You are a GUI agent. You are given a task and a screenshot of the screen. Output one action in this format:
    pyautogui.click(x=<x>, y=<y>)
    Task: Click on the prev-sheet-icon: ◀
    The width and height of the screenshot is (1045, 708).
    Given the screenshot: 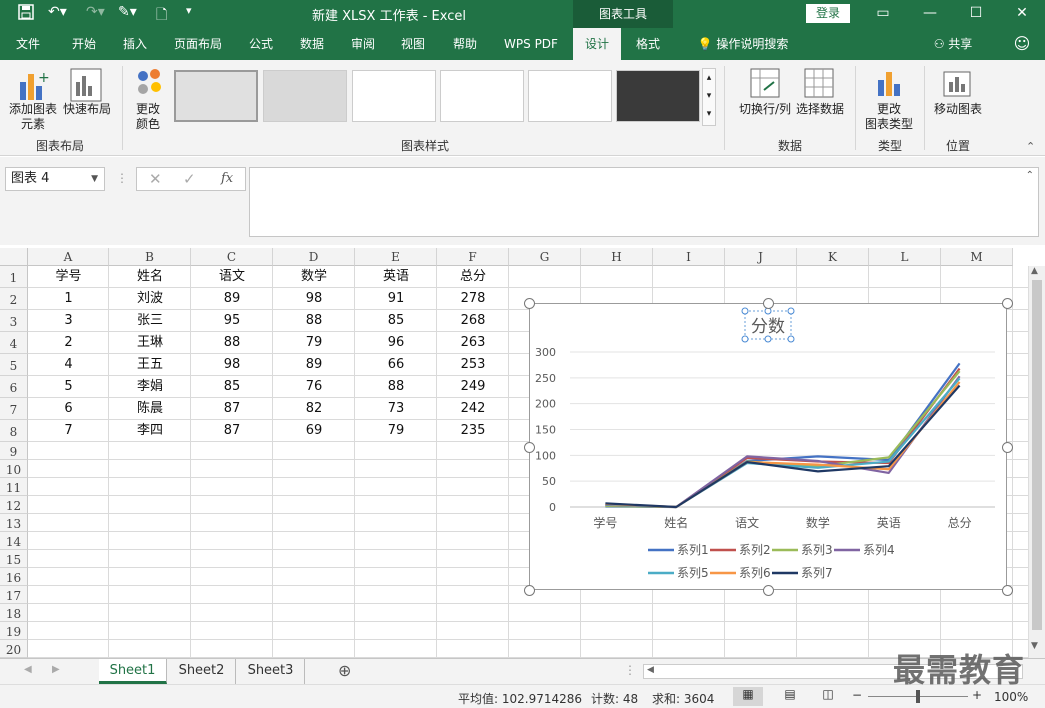 What is the action you would take?
    pyautogui.click(x=28, y=669)
    